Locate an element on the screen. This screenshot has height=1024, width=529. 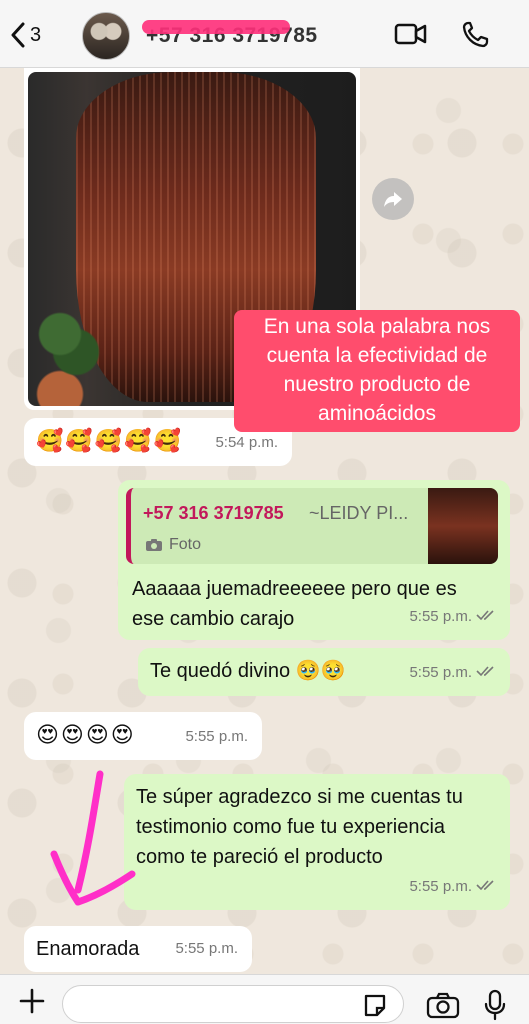
camera-button is located at coordinates (443, 1007).